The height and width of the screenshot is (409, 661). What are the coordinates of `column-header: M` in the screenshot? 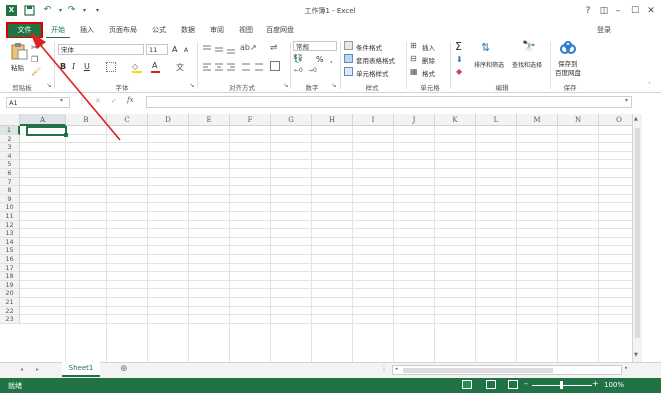 It's located at (537, 120).